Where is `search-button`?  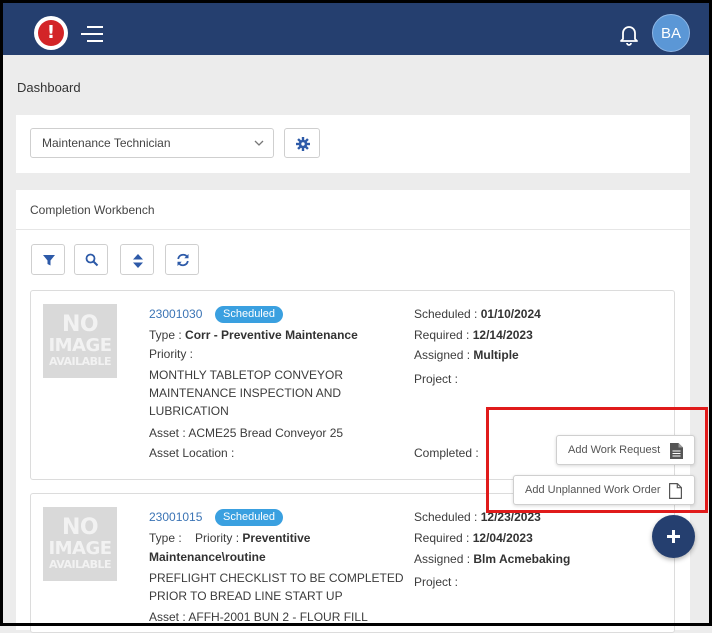
search-button is located at coordinates (91, 259).